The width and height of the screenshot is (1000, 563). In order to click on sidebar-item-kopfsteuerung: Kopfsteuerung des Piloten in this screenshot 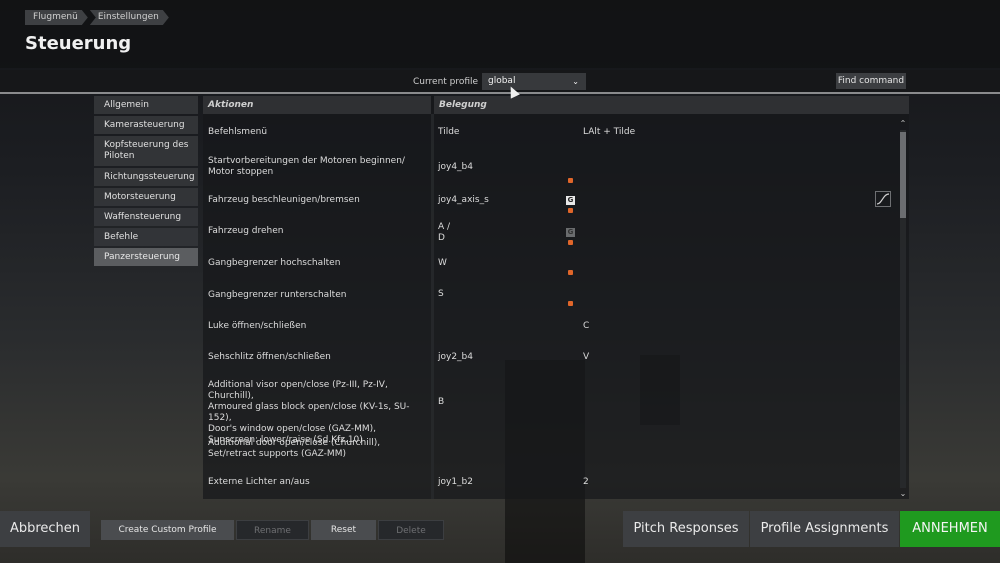, I will do `click(146, 151)`.